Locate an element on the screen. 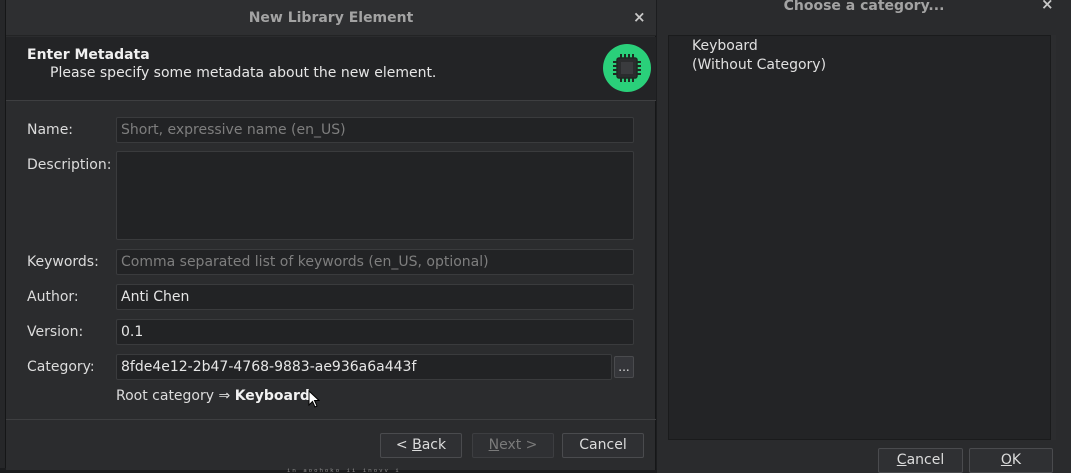  back-label-post: ack is located at coordinates (434, 445).